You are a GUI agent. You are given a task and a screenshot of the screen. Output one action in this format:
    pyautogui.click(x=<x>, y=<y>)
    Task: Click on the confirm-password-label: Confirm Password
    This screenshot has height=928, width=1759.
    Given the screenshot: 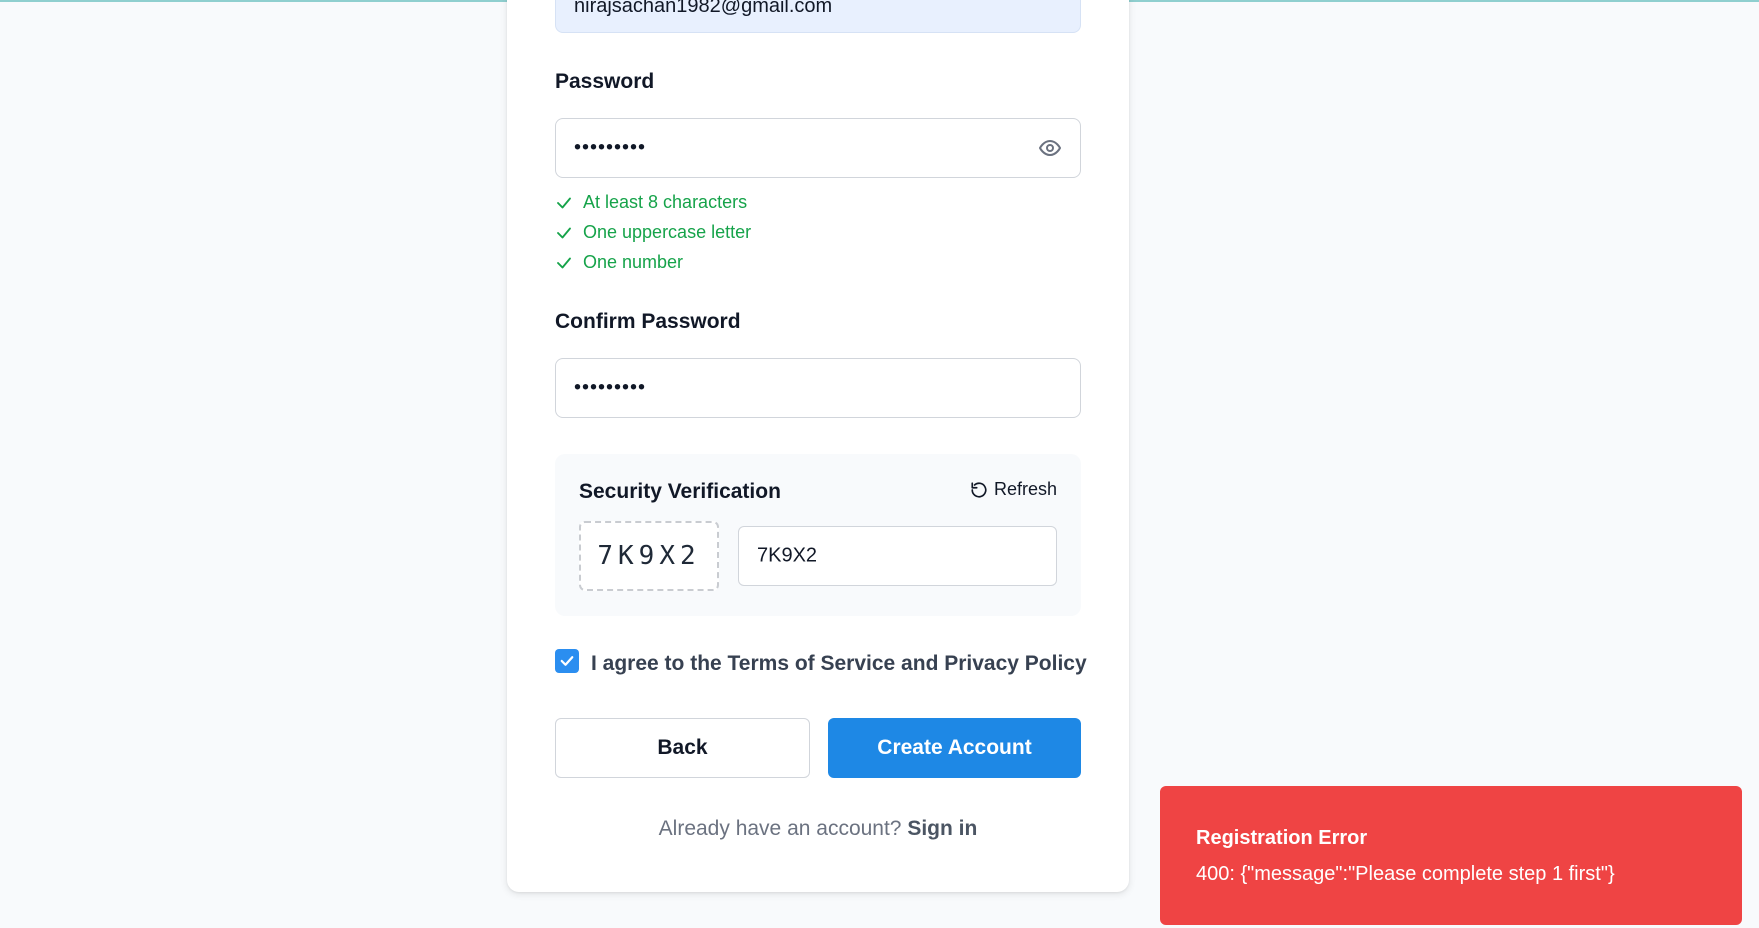 What is the action you would take?
    pyautogui.click(x=648, y=321)
    